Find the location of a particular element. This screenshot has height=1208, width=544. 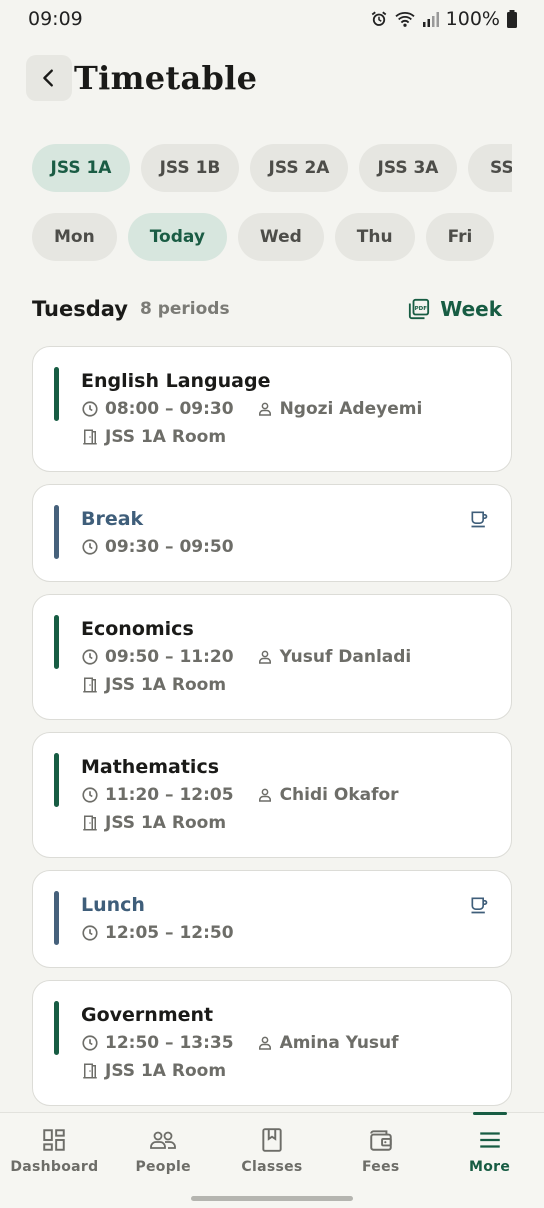

svg-text: PDF is located at coordinates (421, 309).